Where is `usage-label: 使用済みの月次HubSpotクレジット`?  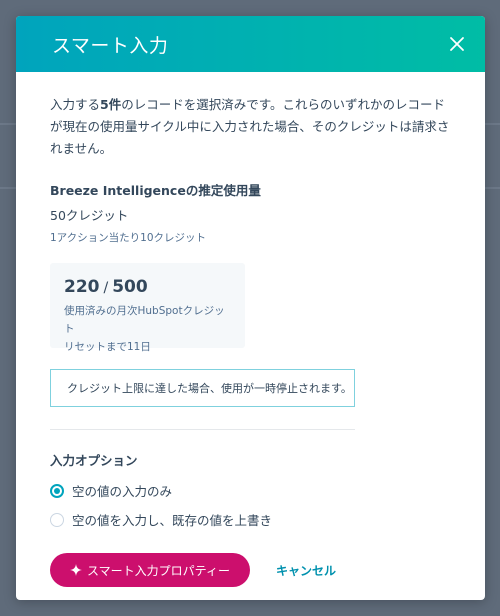
usage-label: 使用済みの月次HubSpotクレジット is located at coordinates (144, 320).